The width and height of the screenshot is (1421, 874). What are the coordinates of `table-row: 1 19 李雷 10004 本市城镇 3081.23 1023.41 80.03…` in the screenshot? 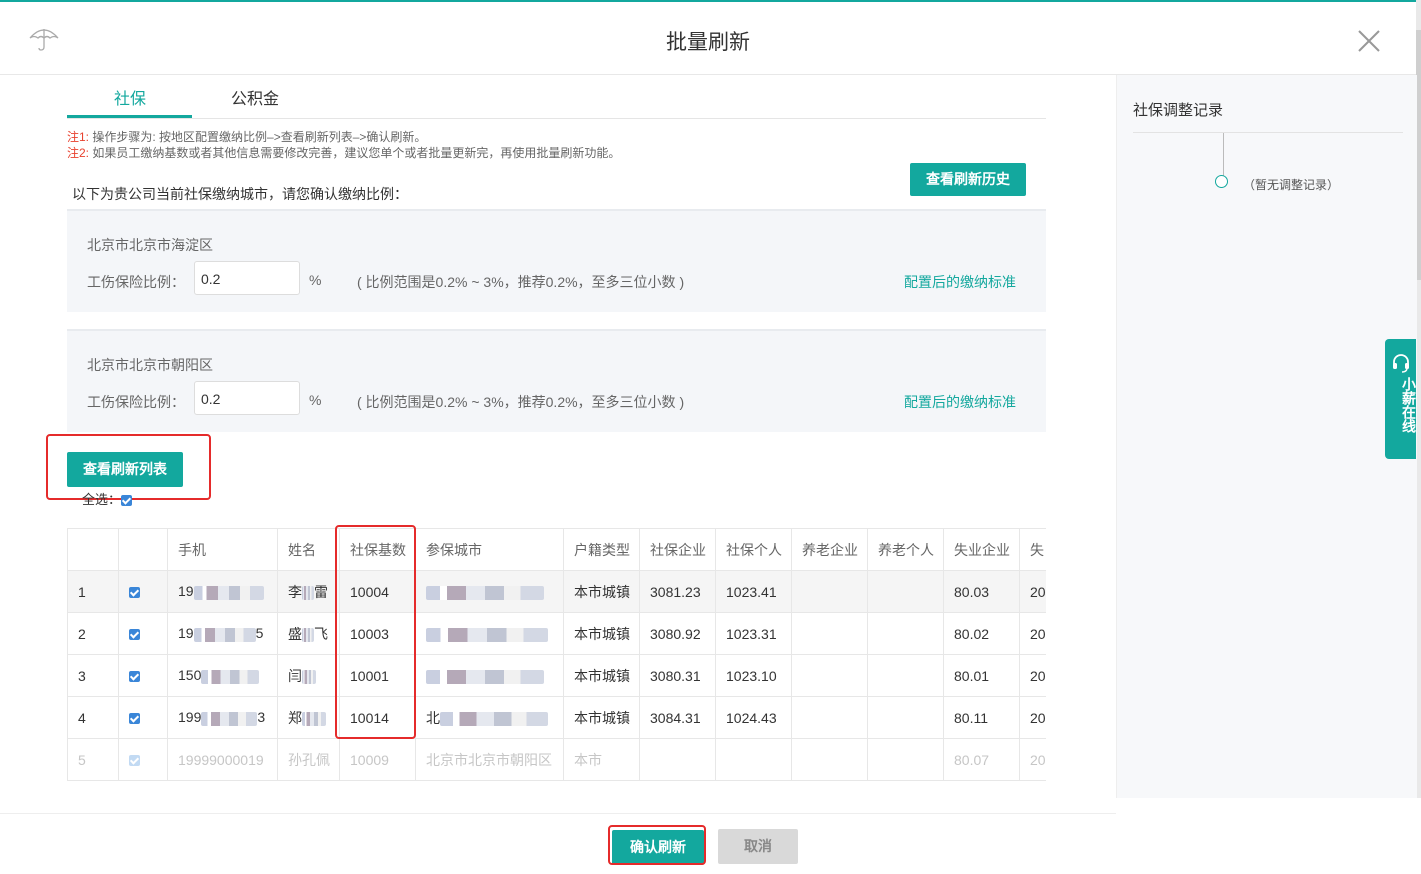 It's located at (556, 591).